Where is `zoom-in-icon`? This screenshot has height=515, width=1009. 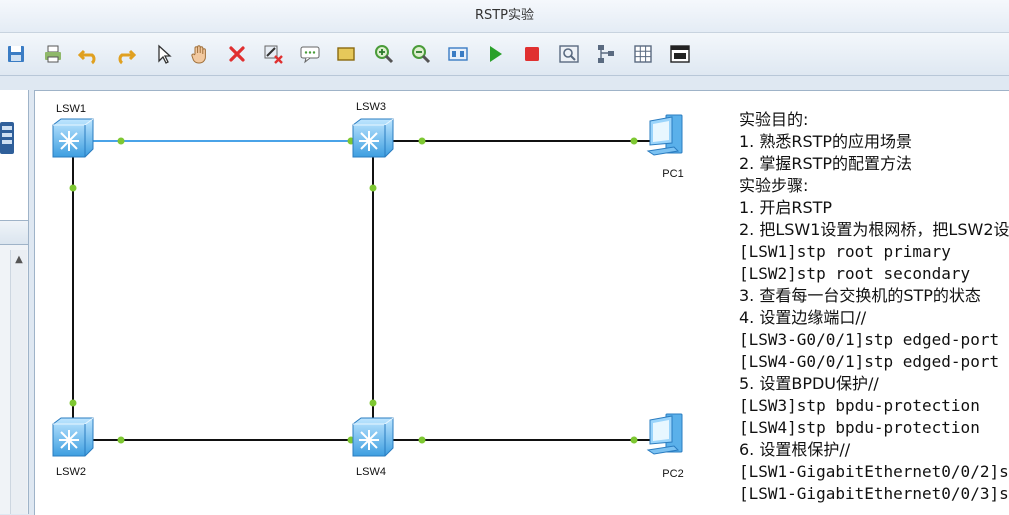
zoom-in-icon is located at coordinates (384, 54).